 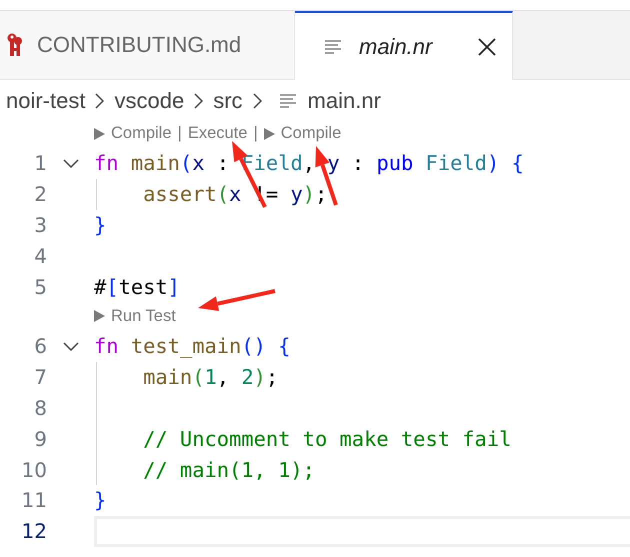 I want to click on code-line: // Uncomment to make test fail, so click(x=327, y=438).